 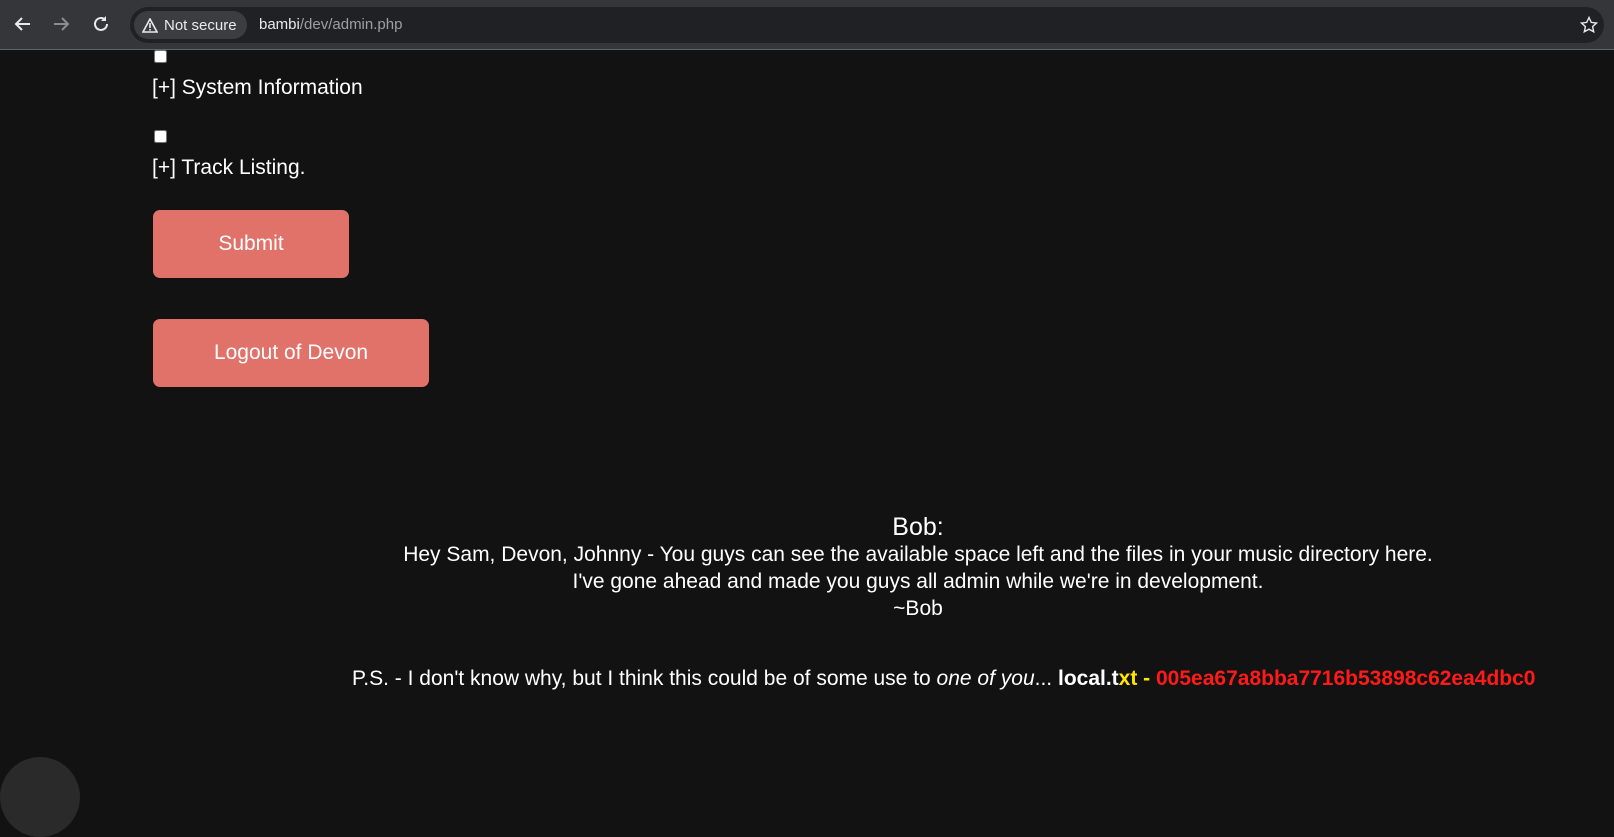 I want to click on logout-button: Logout of Devon, so click(x=291, y=353).